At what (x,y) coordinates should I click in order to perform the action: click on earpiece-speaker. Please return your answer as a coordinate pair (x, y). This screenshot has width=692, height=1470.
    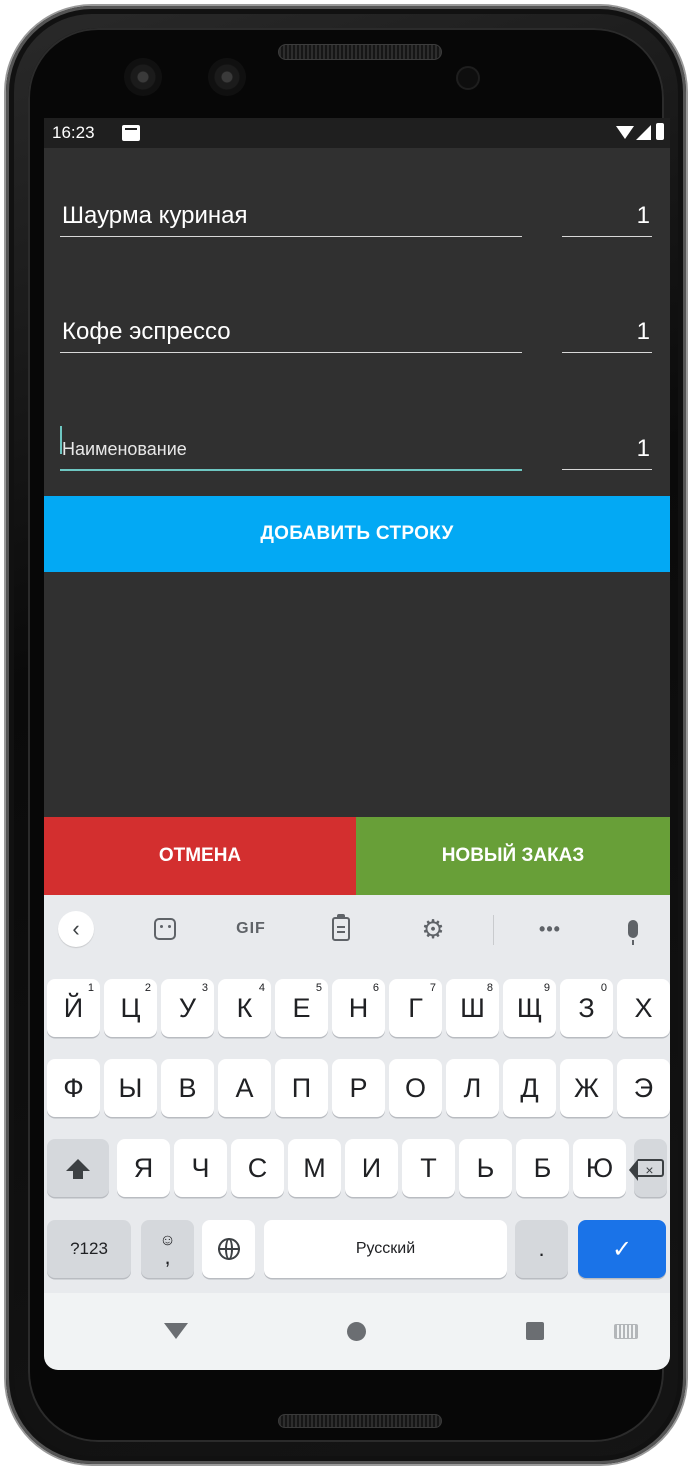
    Looking at the image, I should click on (360, 52).